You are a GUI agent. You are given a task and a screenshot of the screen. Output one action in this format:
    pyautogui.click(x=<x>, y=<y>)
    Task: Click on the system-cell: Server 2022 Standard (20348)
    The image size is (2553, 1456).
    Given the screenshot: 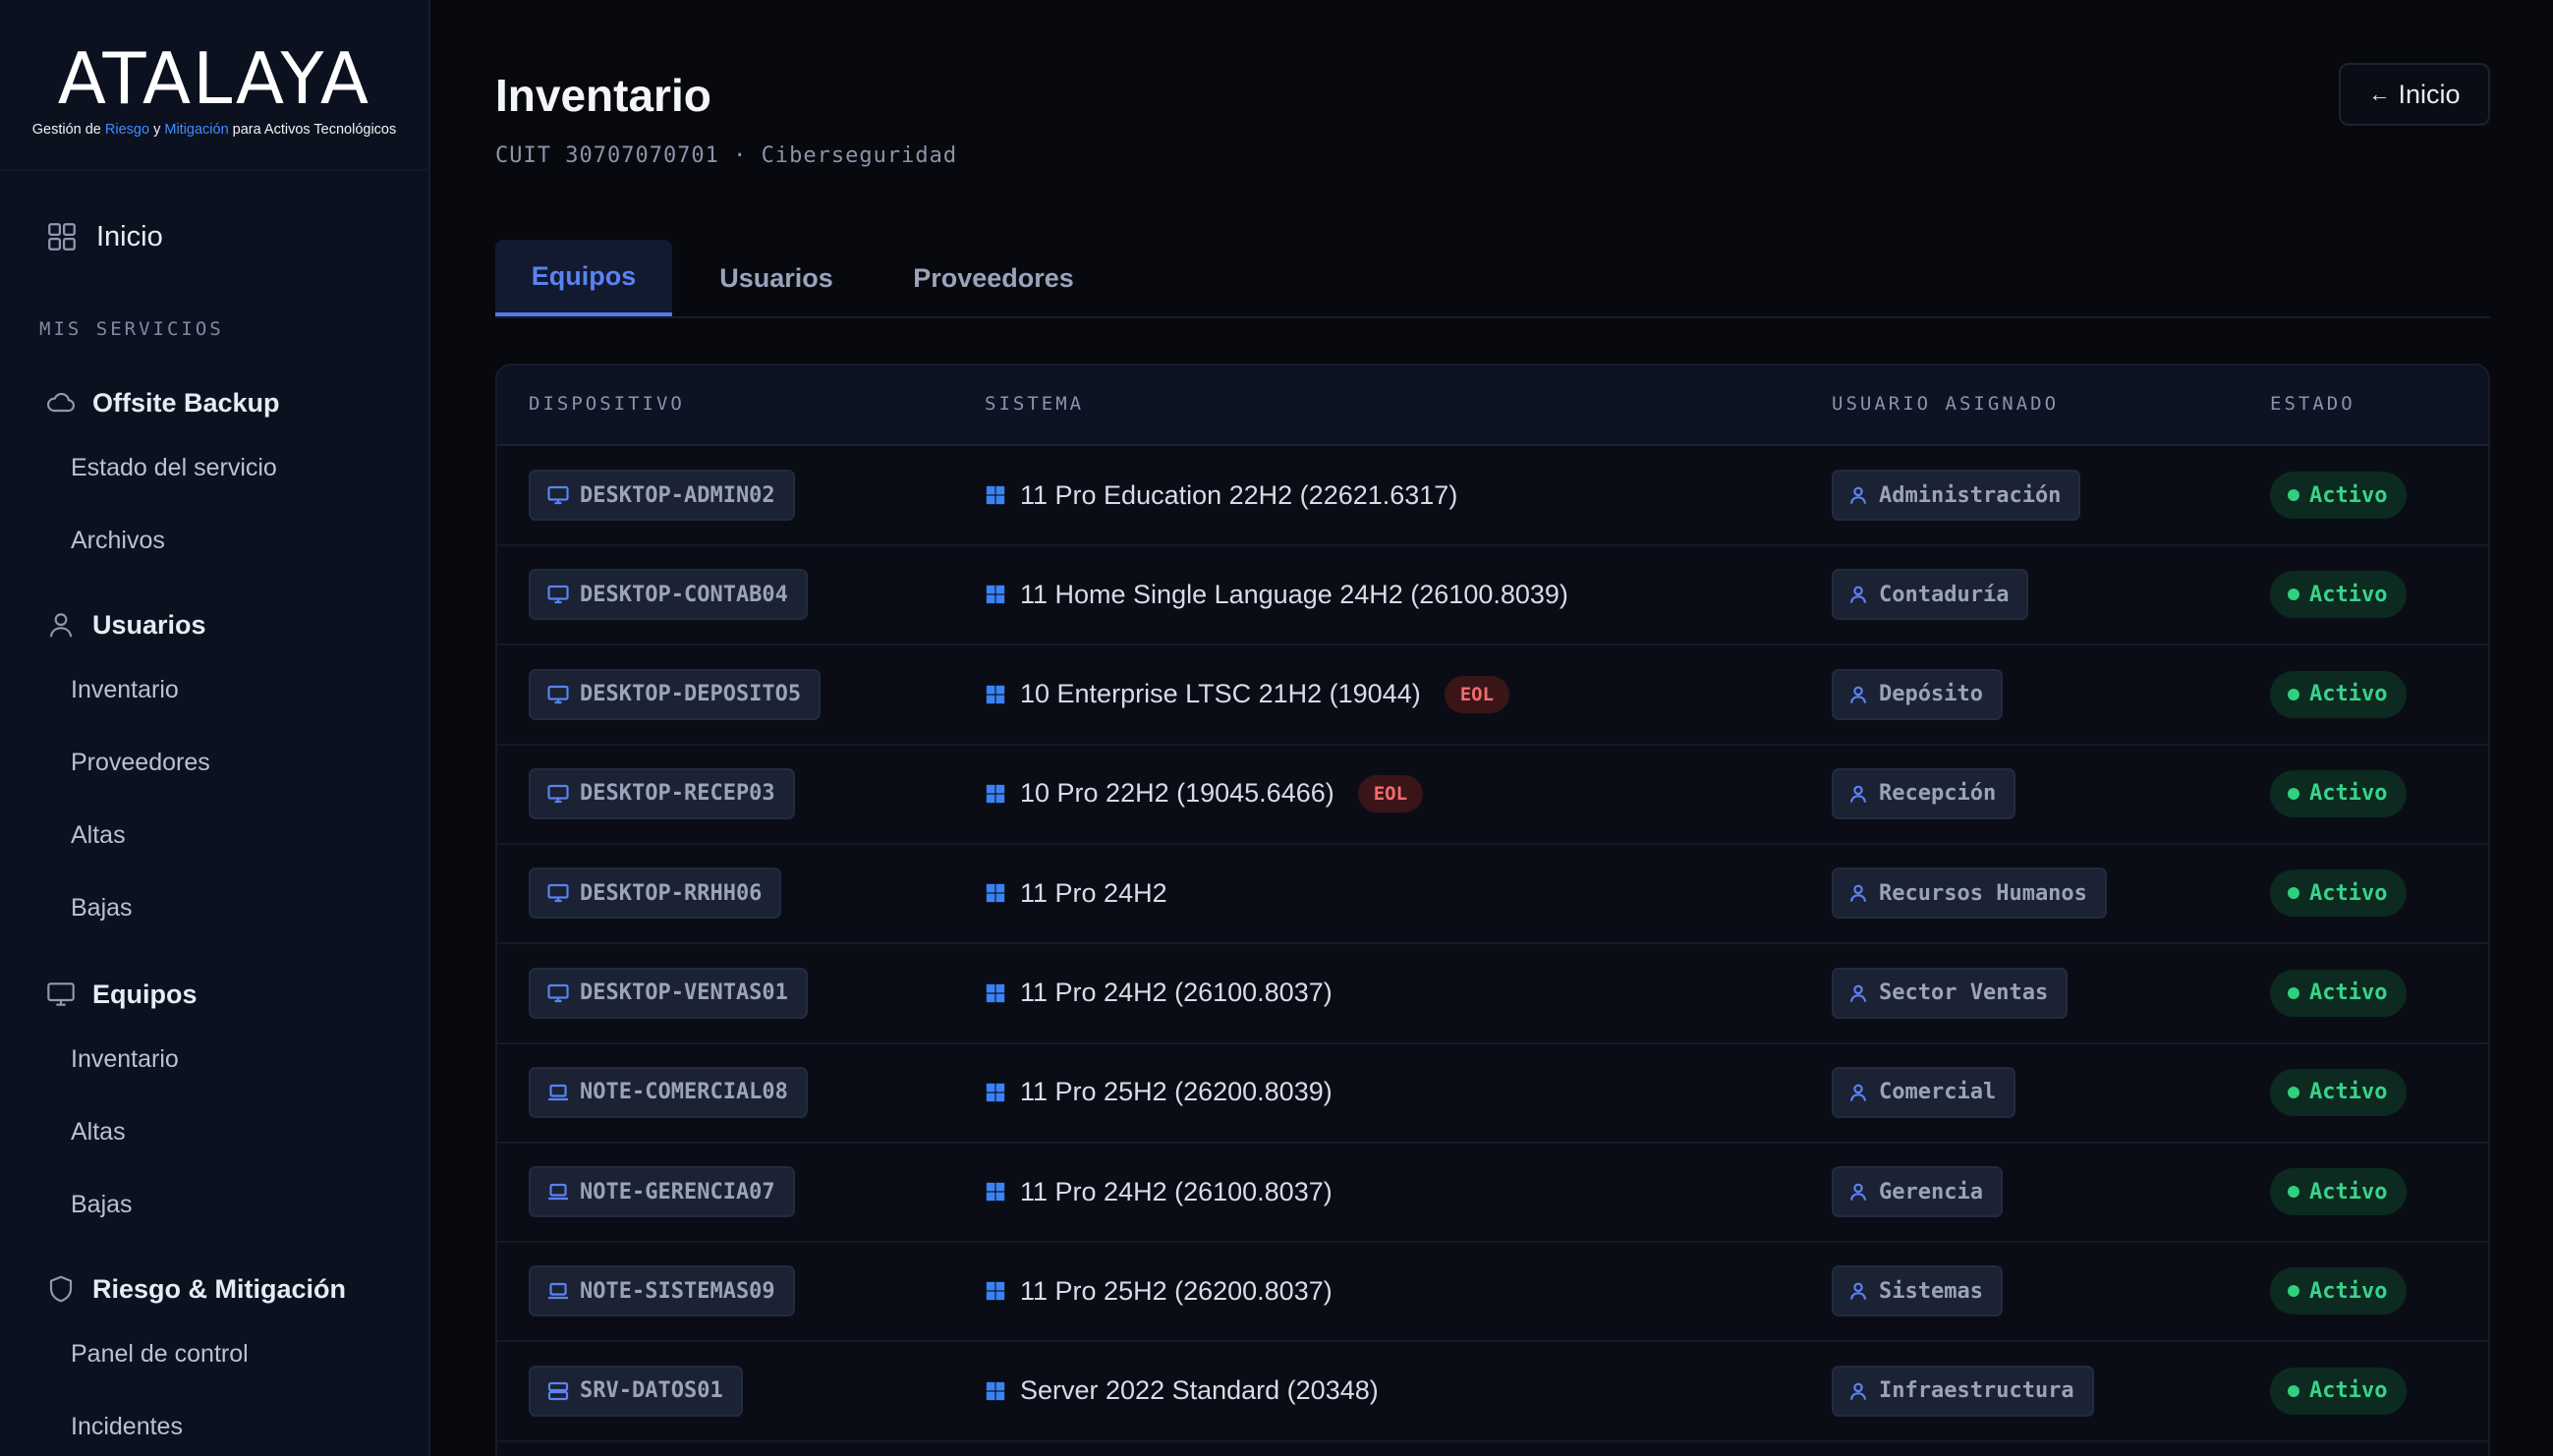 What is the action you would take?
    pyautogui.click(x=1182, y=1391)
    